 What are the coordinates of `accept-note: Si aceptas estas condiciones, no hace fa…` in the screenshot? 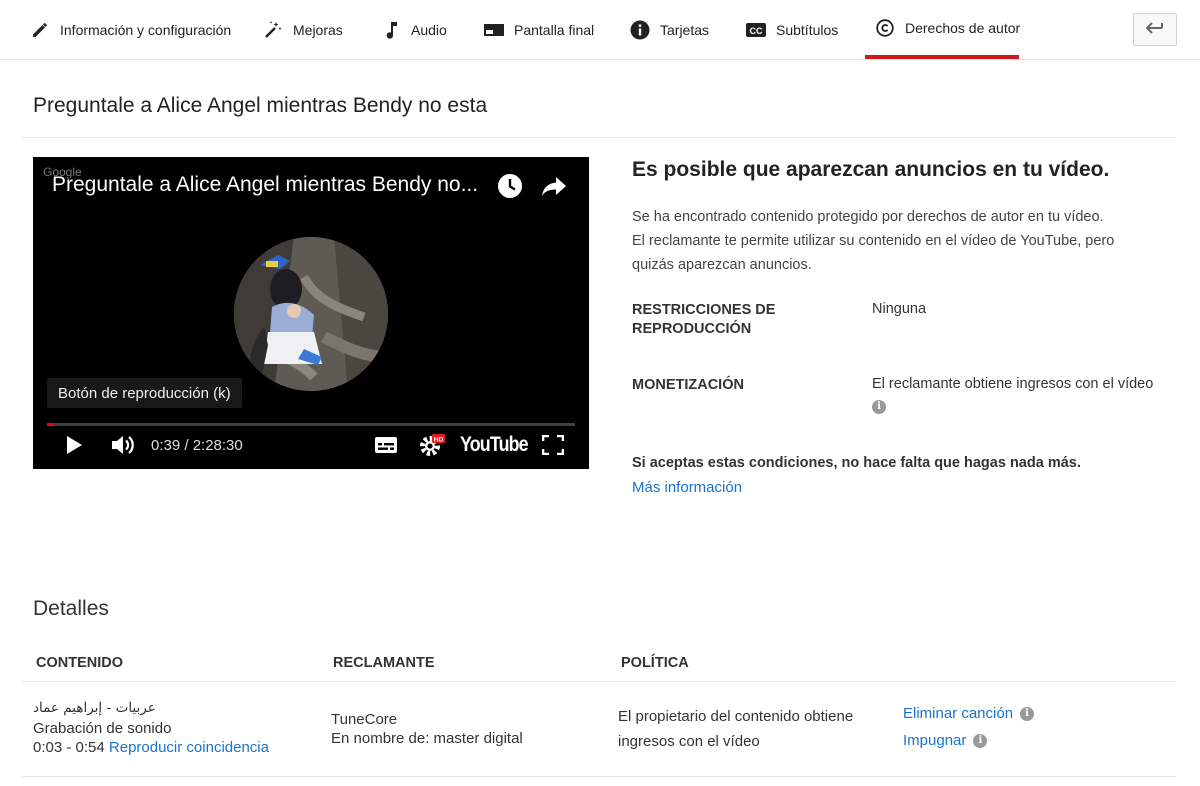 It's located at (856, 463).